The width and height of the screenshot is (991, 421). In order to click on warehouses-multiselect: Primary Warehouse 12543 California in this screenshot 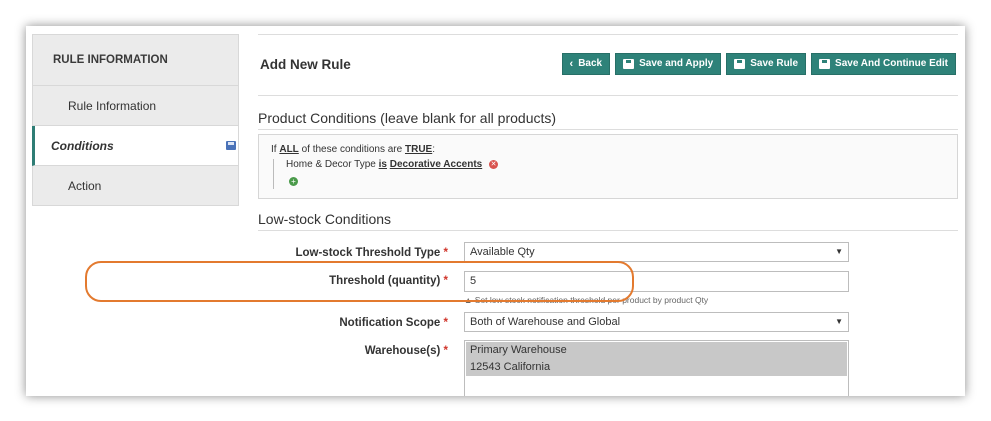, I will do `click(656, 368)`.